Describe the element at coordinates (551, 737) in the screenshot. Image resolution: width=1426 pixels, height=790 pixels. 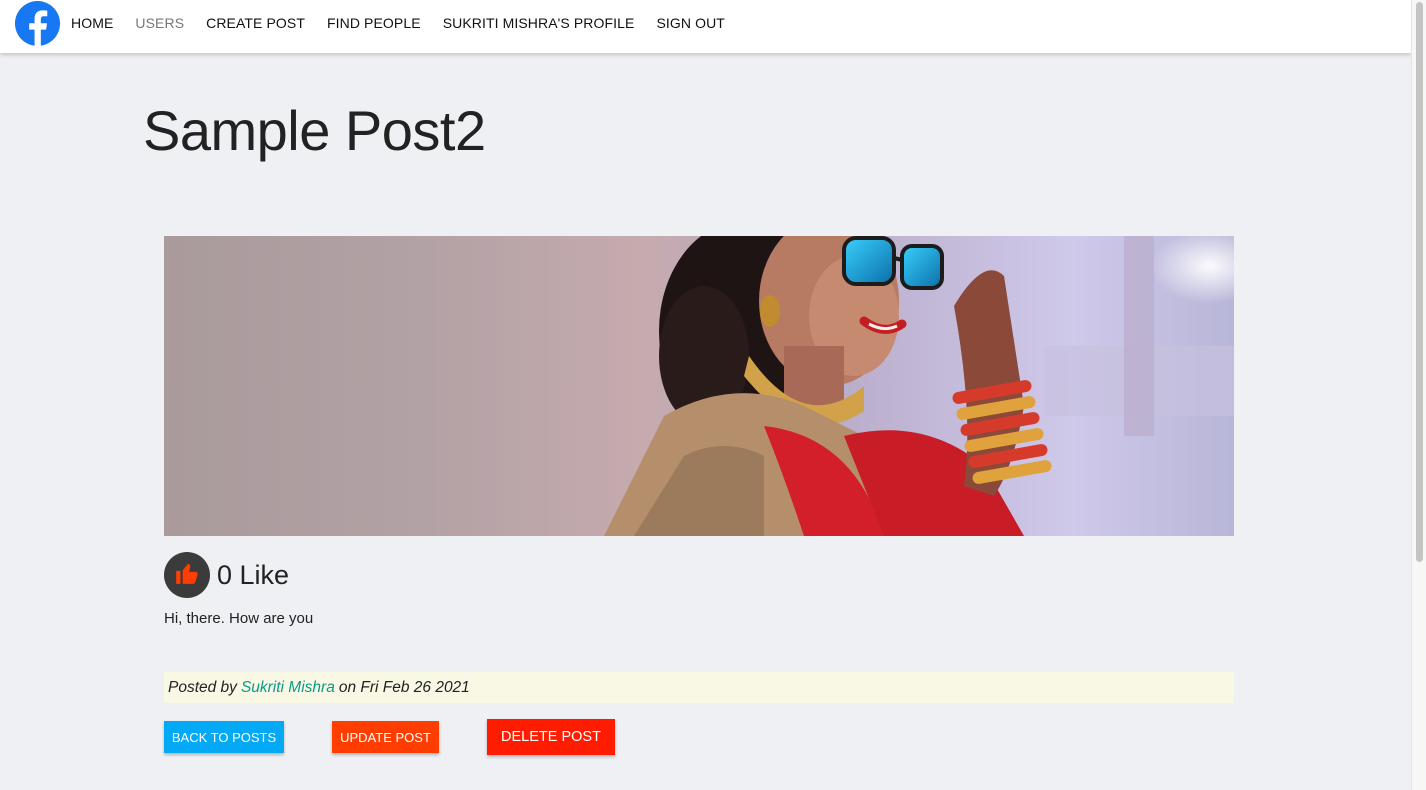
I see `delete-post-button: DELETE POST` at that location.